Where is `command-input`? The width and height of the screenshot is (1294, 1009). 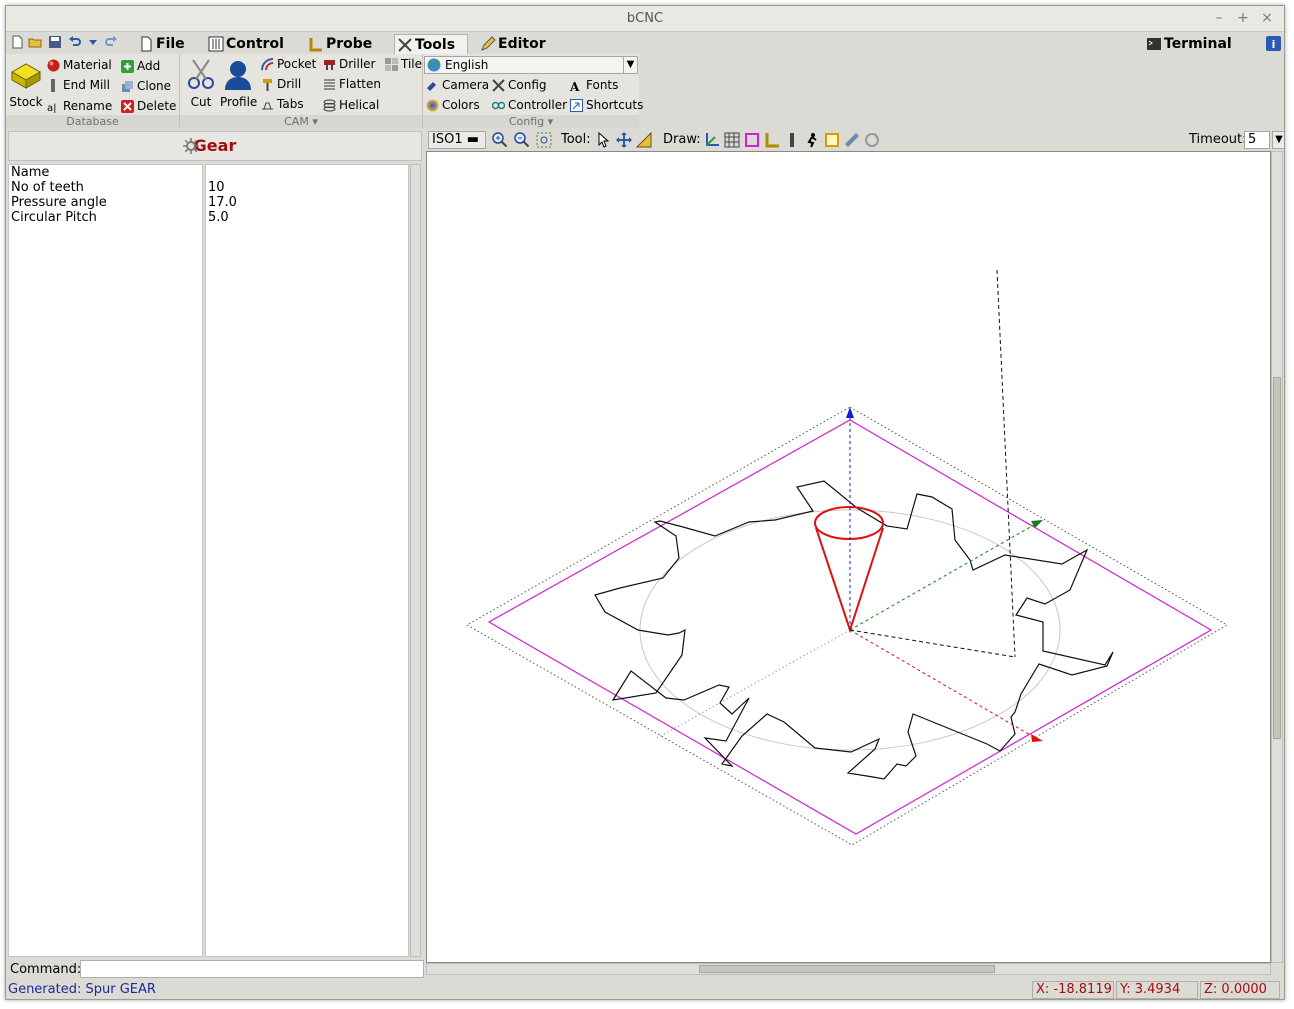
command-input is located at coordinates (252, 969).